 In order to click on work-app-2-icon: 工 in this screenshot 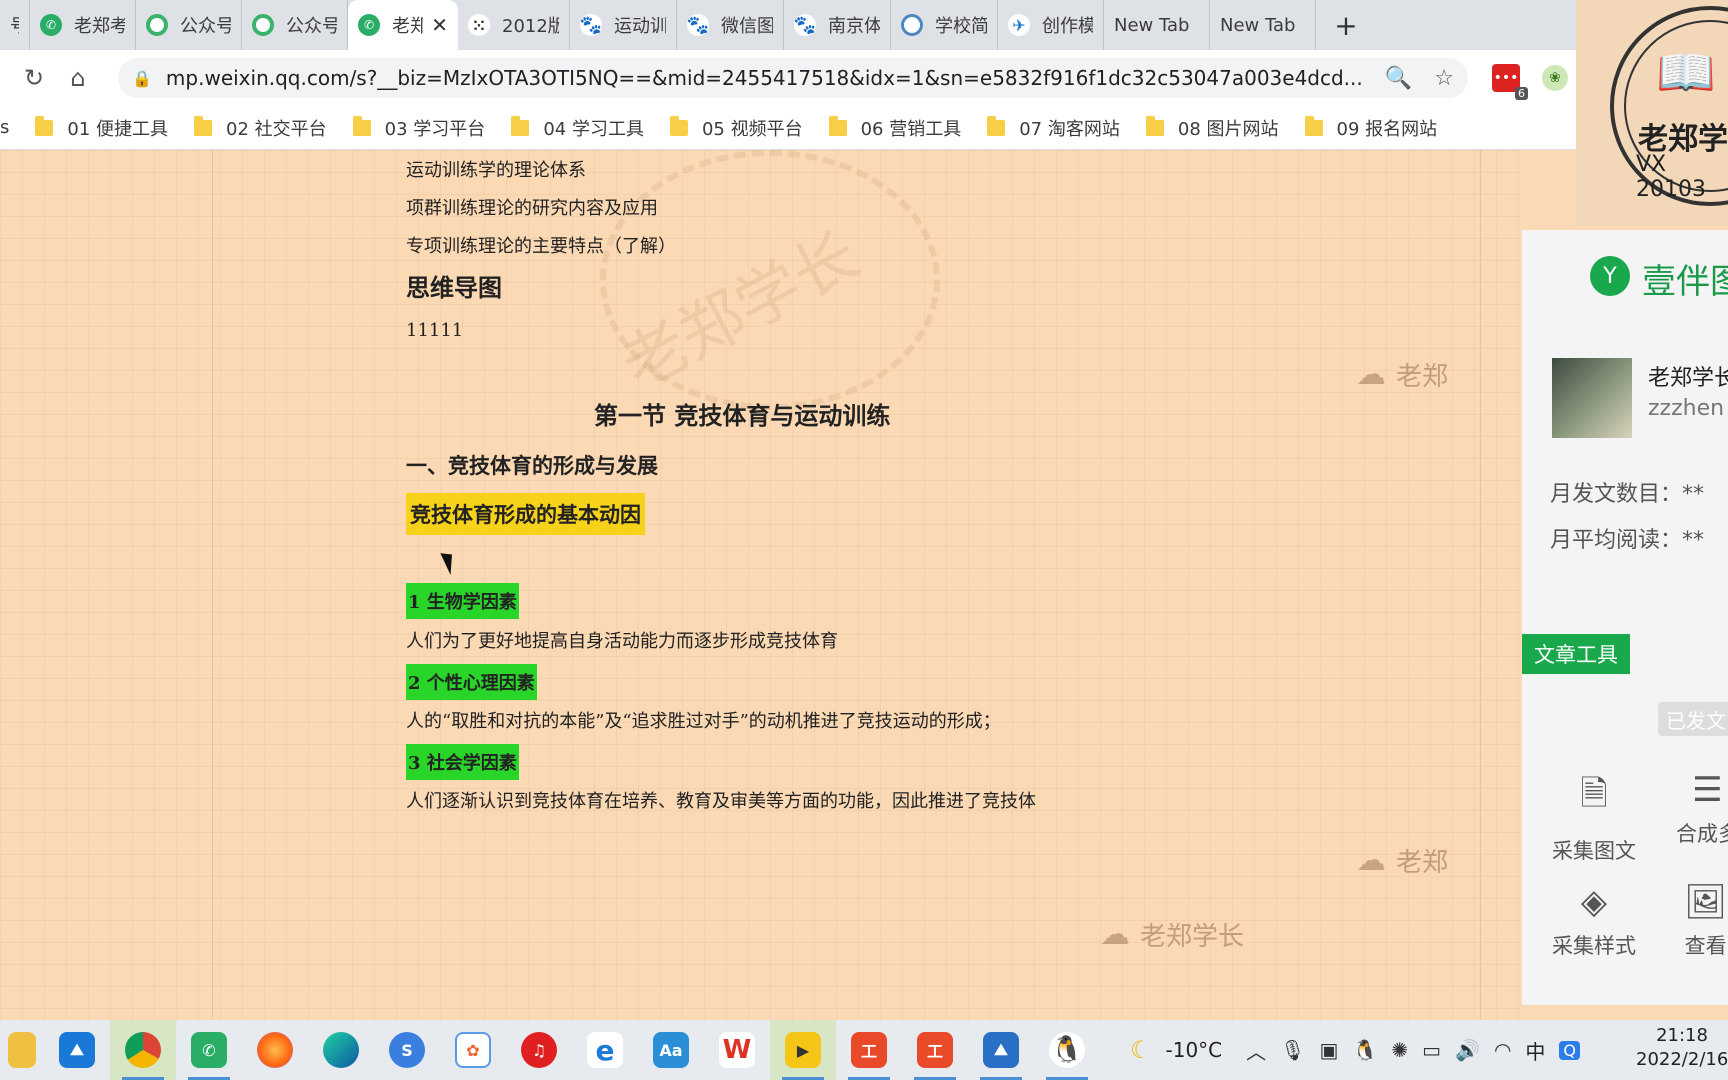, I will do `click(935, 1050)`.